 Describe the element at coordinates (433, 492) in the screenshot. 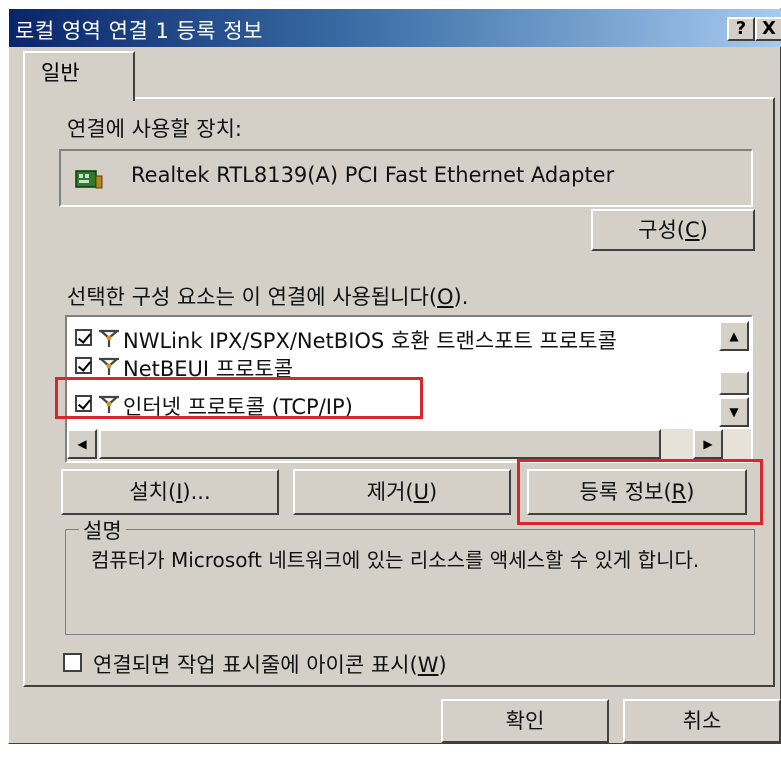

I see `uninstall-suffix: )` at that location.